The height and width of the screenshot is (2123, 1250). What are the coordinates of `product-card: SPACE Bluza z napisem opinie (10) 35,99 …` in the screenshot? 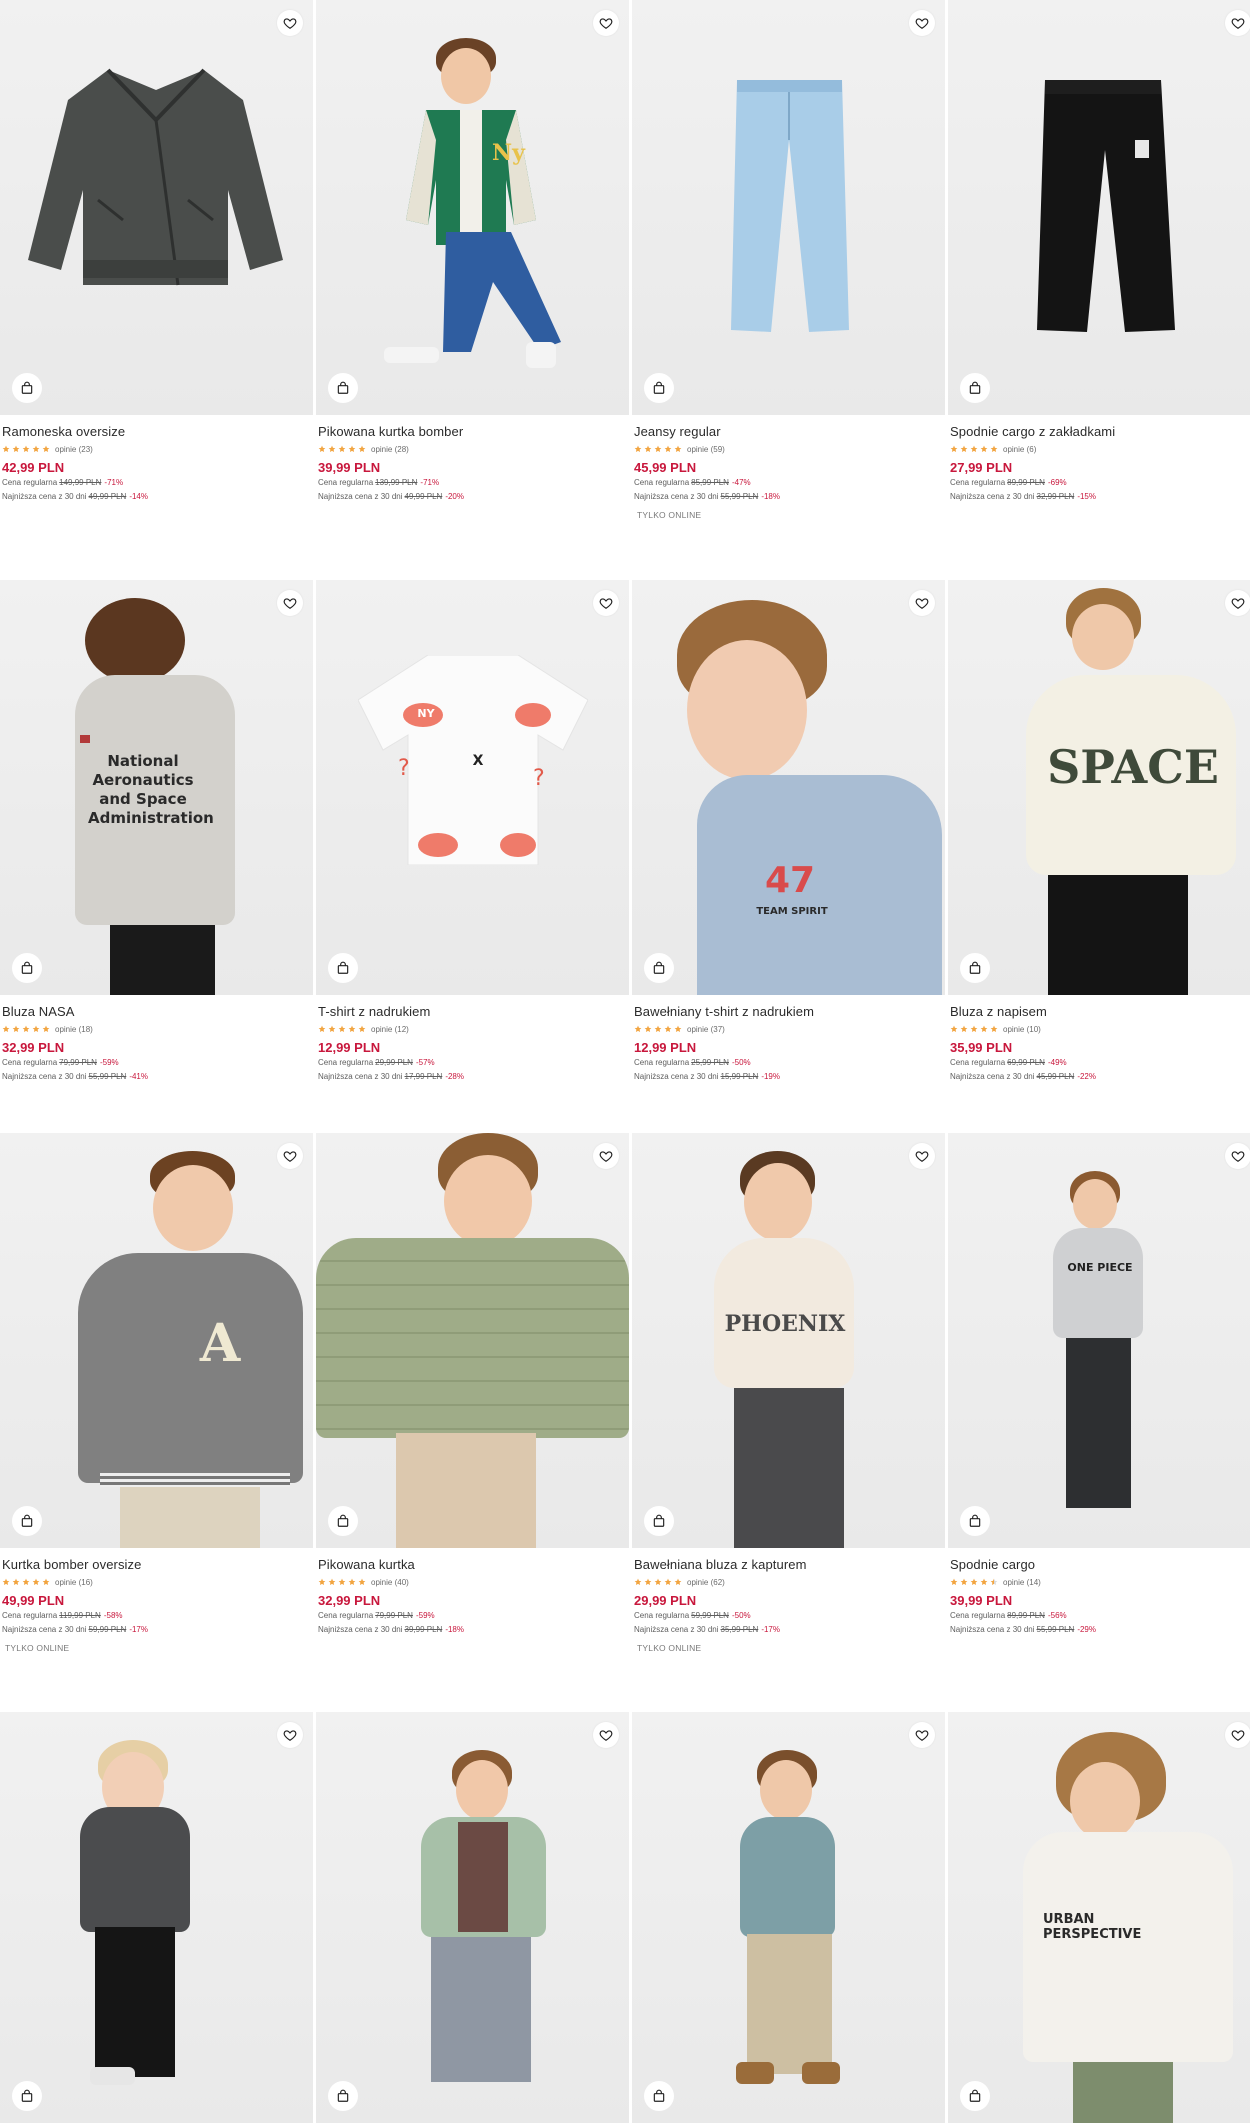 It's located at (1099, 832).